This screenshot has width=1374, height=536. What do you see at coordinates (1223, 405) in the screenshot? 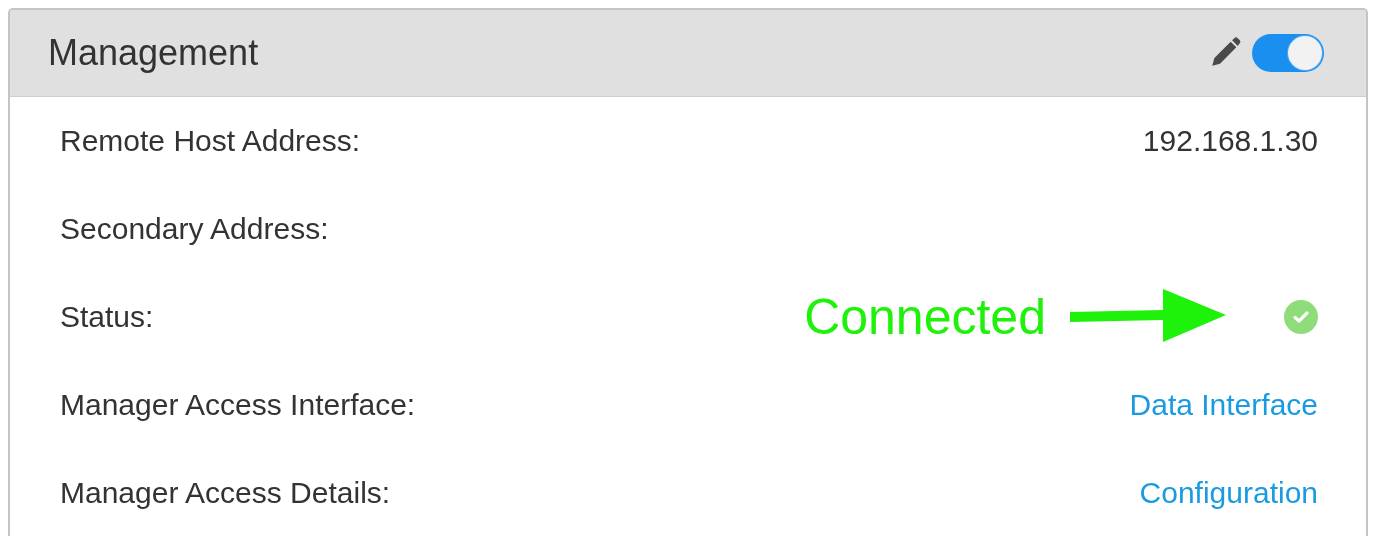
I see `field-link: Data Interface` at bounding box center [1223, 405].